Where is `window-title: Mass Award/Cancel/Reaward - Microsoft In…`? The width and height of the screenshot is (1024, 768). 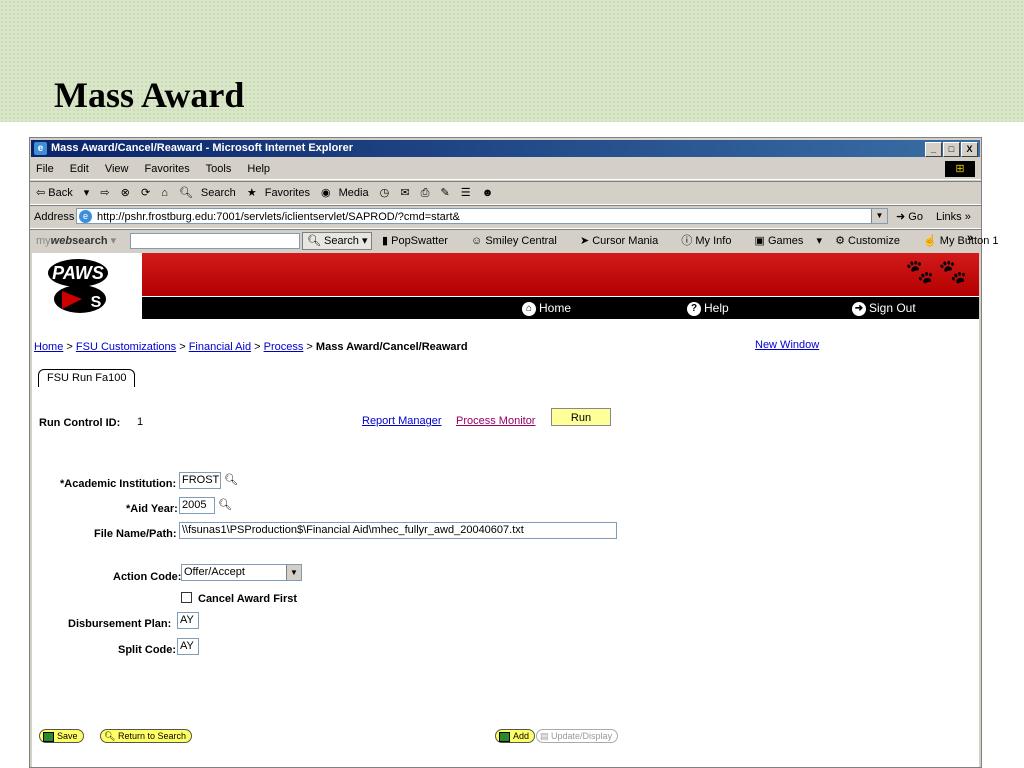 window-title: Mass Award/Cancel/Reaward - Microsoft In… is located at coordinates (202, 148).